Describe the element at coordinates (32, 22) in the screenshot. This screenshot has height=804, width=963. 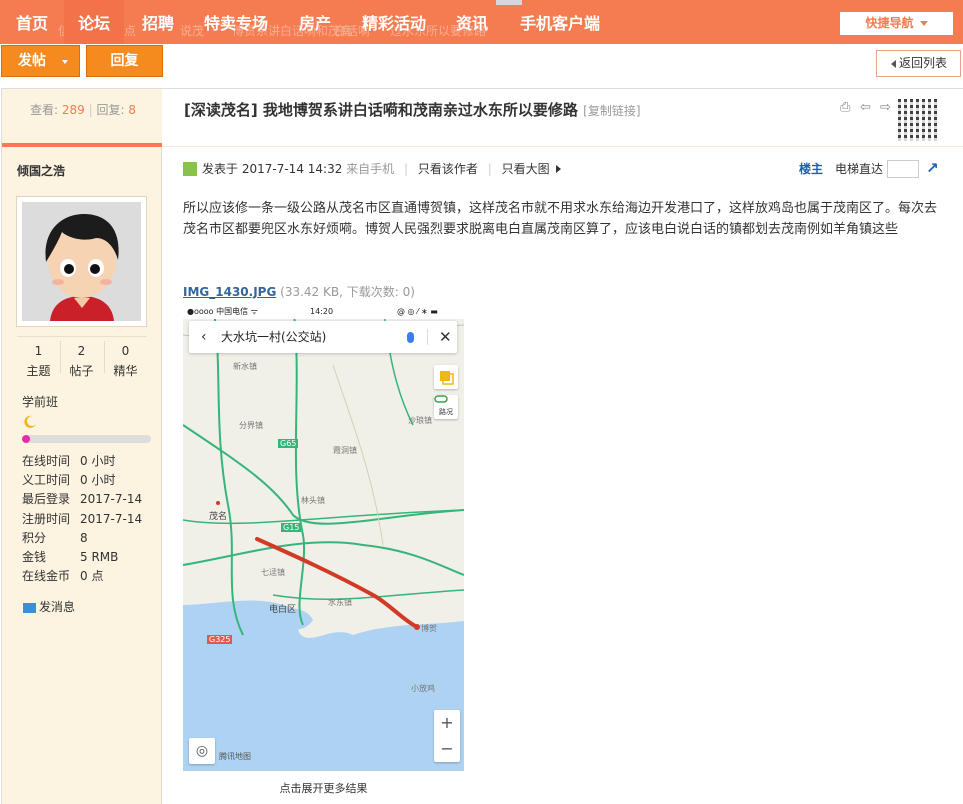
I see `nav-tab-home: 首页` at that location.